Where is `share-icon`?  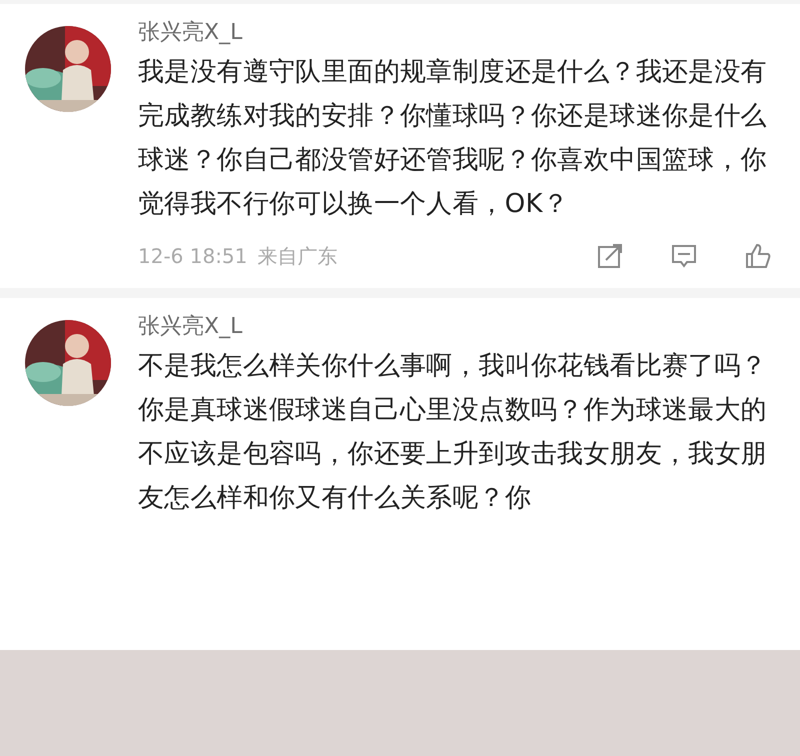 share-icon is located at coordinates (610, 256).